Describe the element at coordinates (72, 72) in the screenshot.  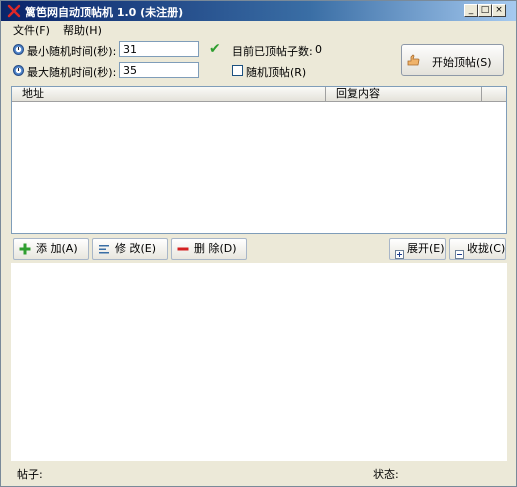
I see `max-time-label: 最大随机时间(秒):` at that location.